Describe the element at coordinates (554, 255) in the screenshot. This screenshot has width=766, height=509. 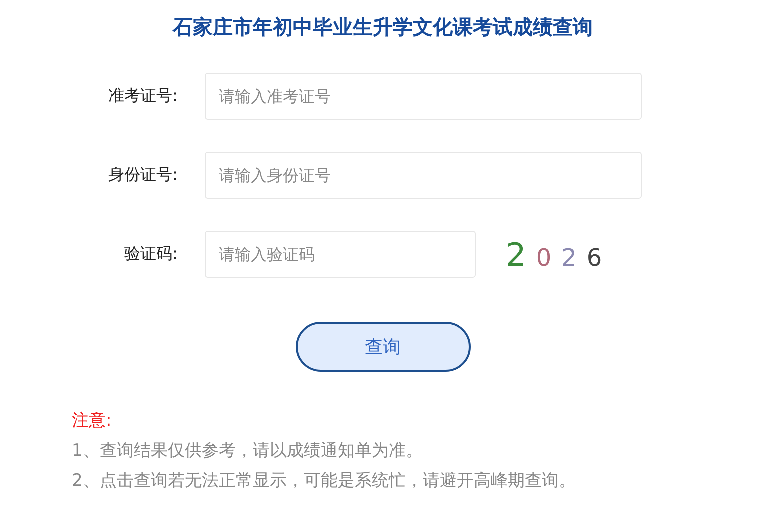
I see `captcha-image: 2 0 2 6` at that location.